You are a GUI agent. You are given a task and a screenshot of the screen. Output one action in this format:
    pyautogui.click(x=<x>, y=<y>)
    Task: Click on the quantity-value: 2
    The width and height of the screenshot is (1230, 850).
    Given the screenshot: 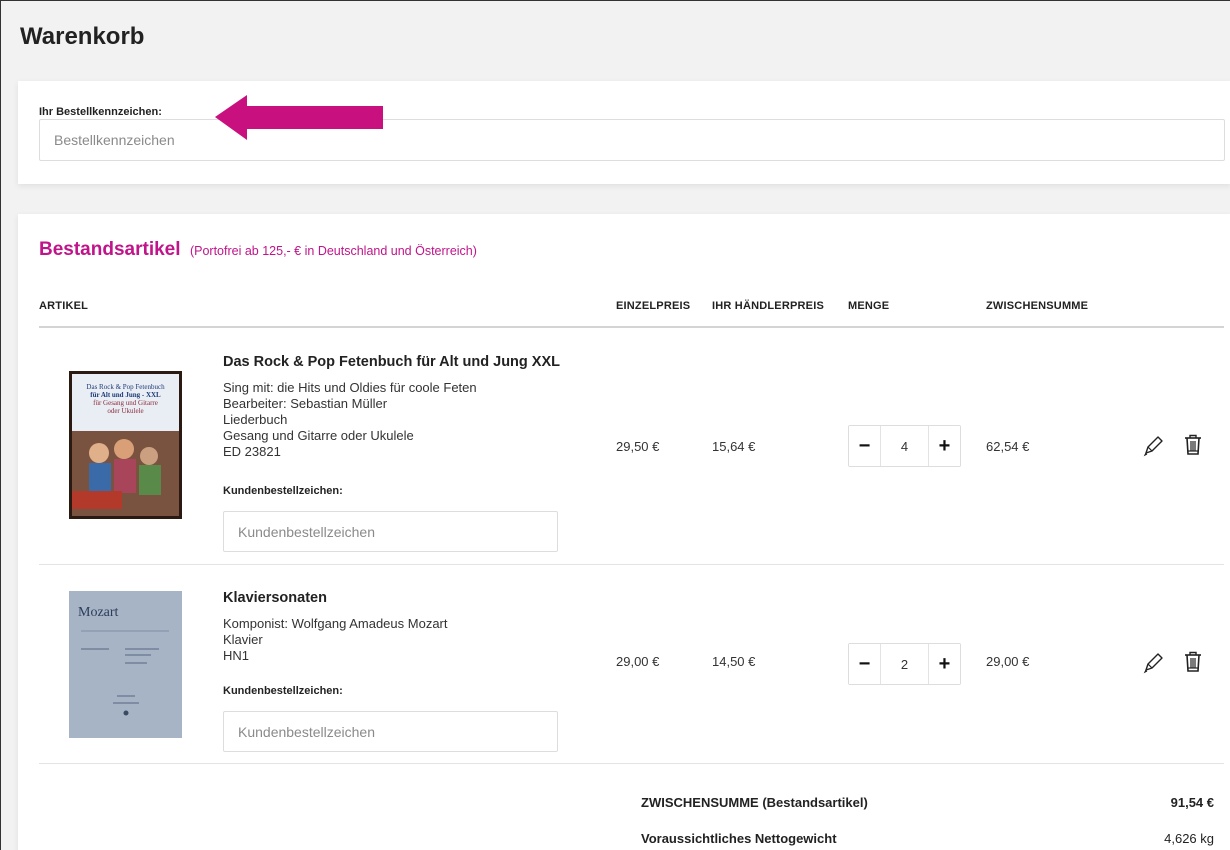 What is the action you would take?
    pyautogui.click(x=904, y=664)
    